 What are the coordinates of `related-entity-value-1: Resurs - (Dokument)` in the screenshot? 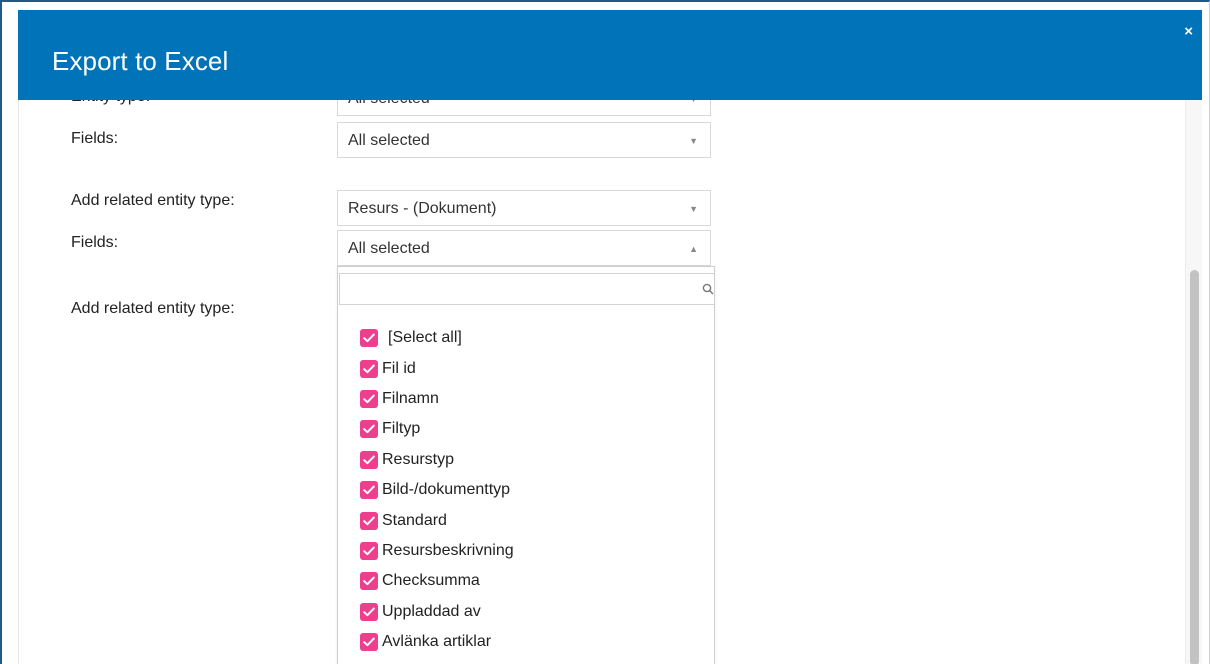 It's located at (422, 208).